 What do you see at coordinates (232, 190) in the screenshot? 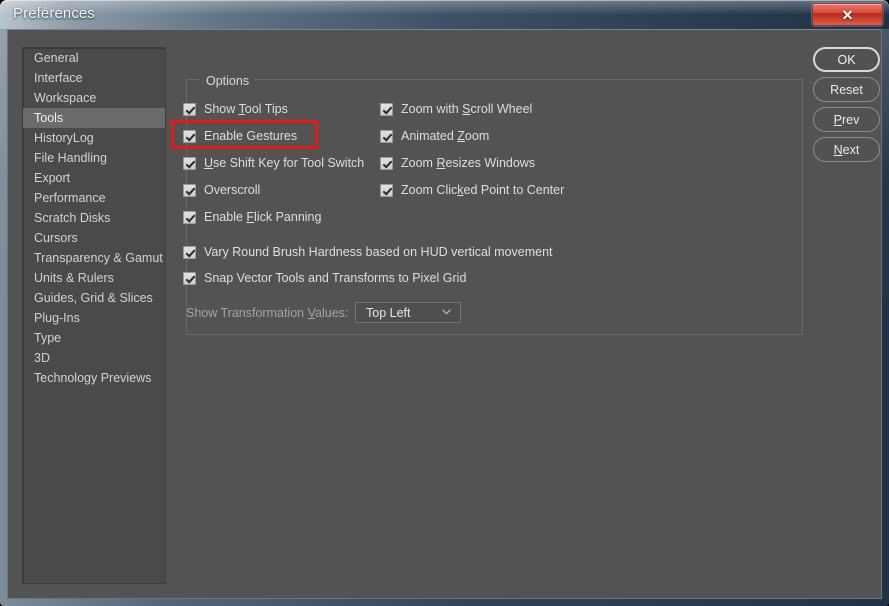
I see `checkbox-label: Overscroll` at bounding box center [232, 190].